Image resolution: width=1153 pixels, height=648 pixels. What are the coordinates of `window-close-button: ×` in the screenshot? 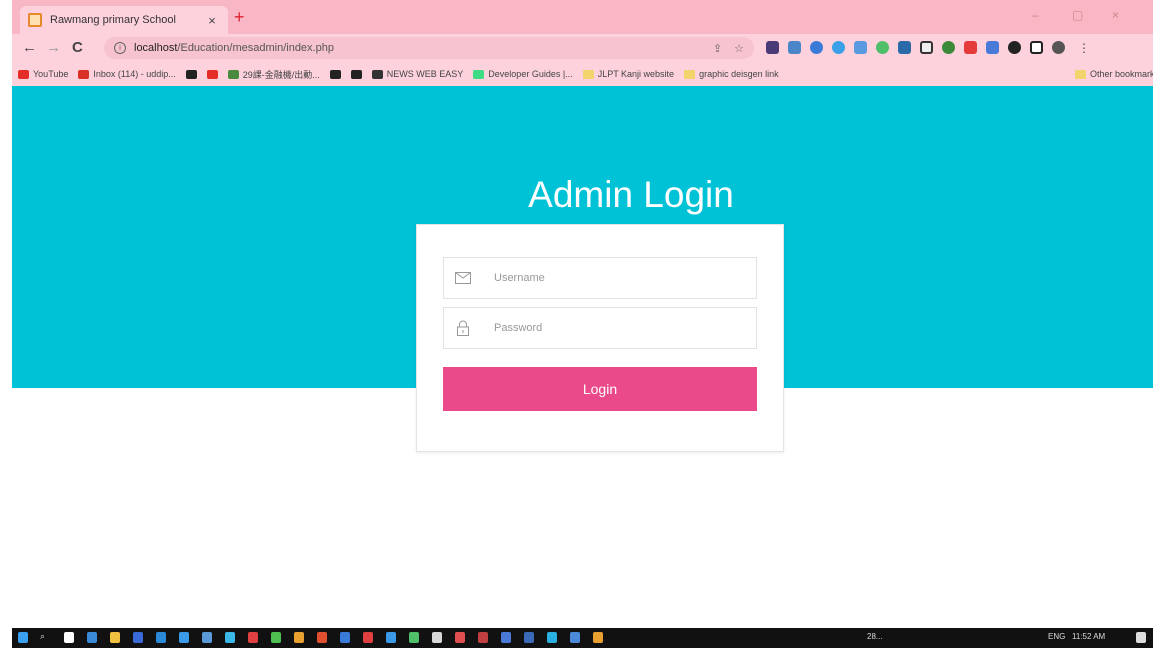 It's located at (1115, 15).